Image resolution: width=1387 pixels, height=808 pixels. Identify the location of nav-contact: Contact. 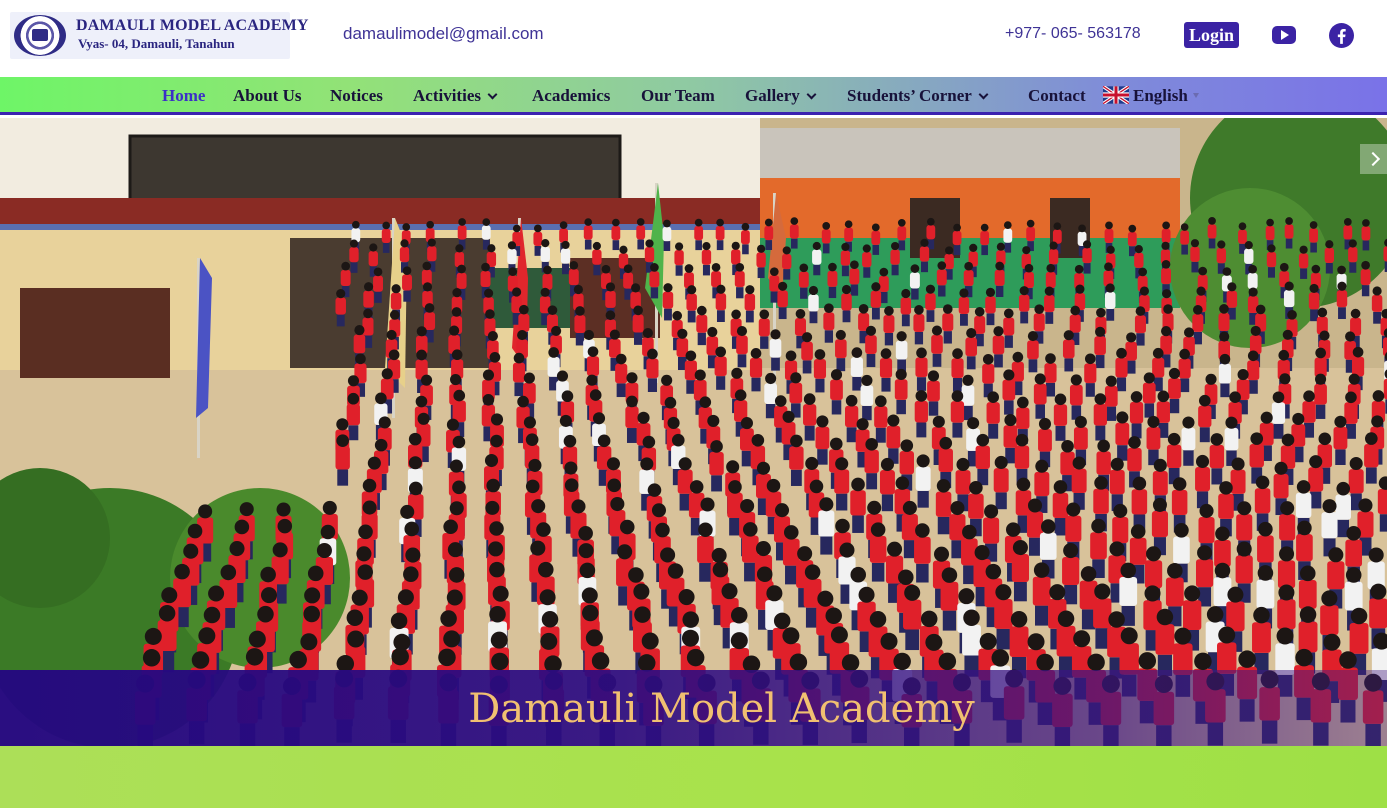
(1057, 96).